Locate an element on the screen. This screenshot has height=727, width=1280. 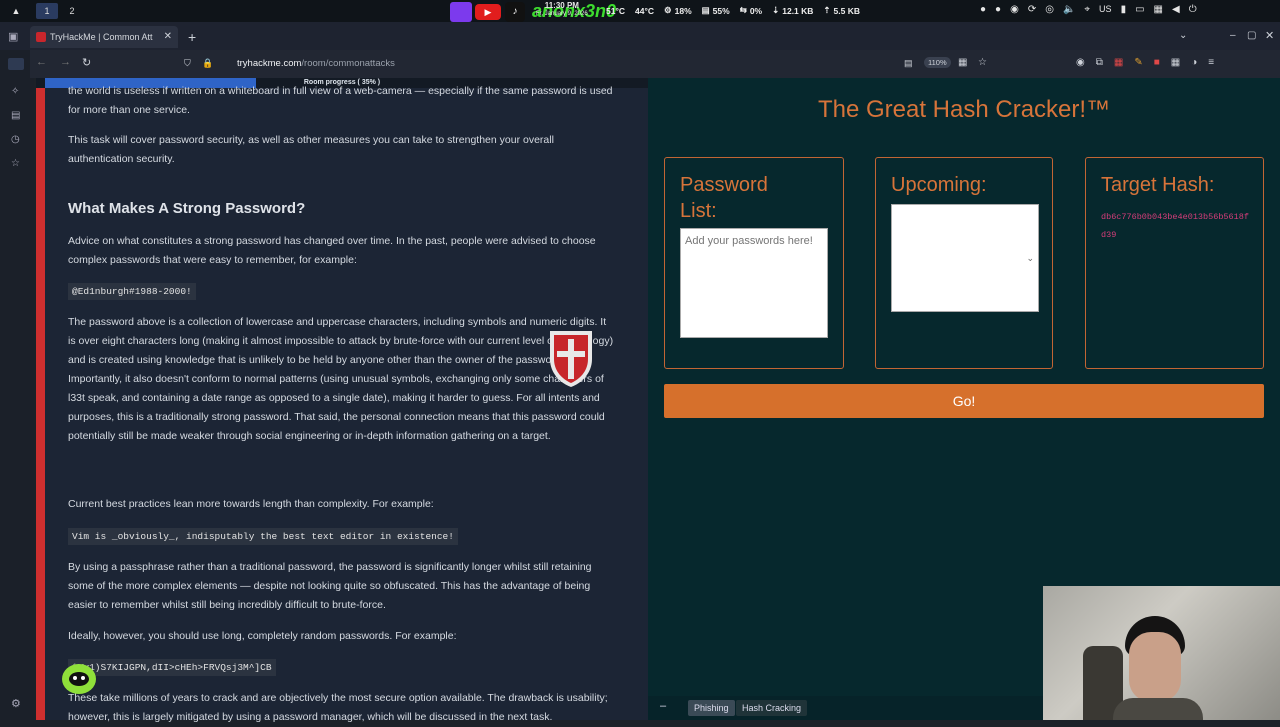
memory-stat: ▤ 55% is located at coordinates (715, 10).